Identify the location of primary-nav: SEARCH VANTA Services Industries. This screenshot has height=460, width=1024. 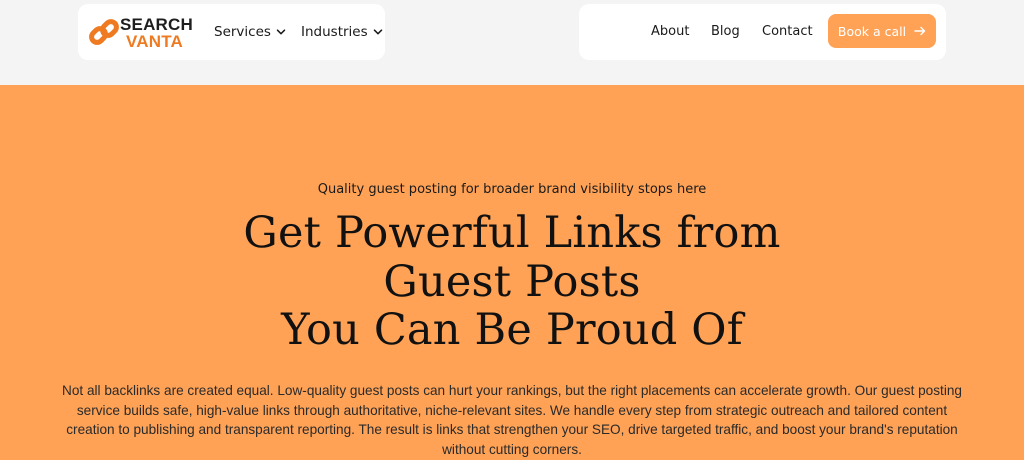
(231, 32).